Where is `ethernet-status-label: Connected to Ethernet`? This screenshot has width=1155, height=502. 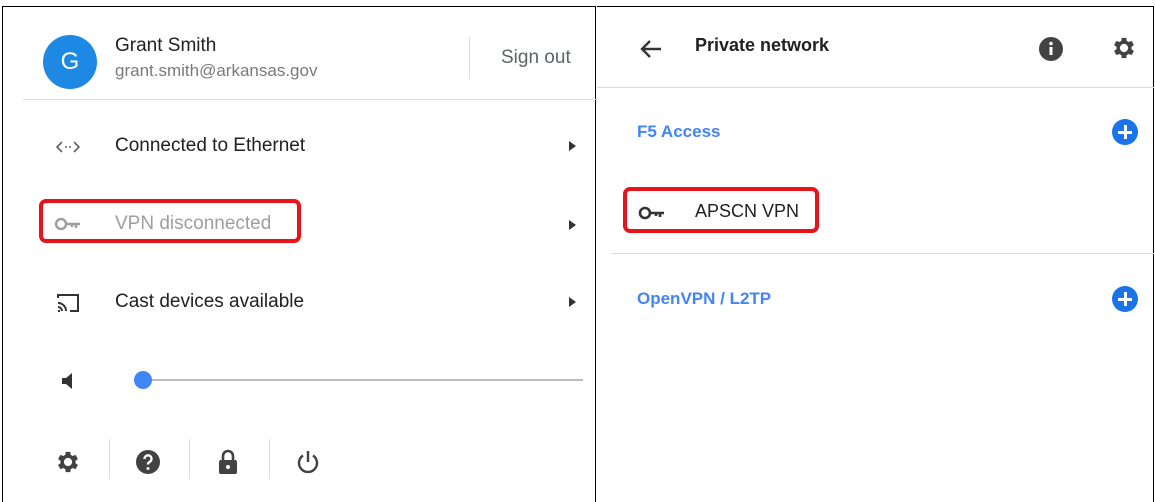 ethernet-status-label: Connected to Ethernet is located at coordinates (210, 146).